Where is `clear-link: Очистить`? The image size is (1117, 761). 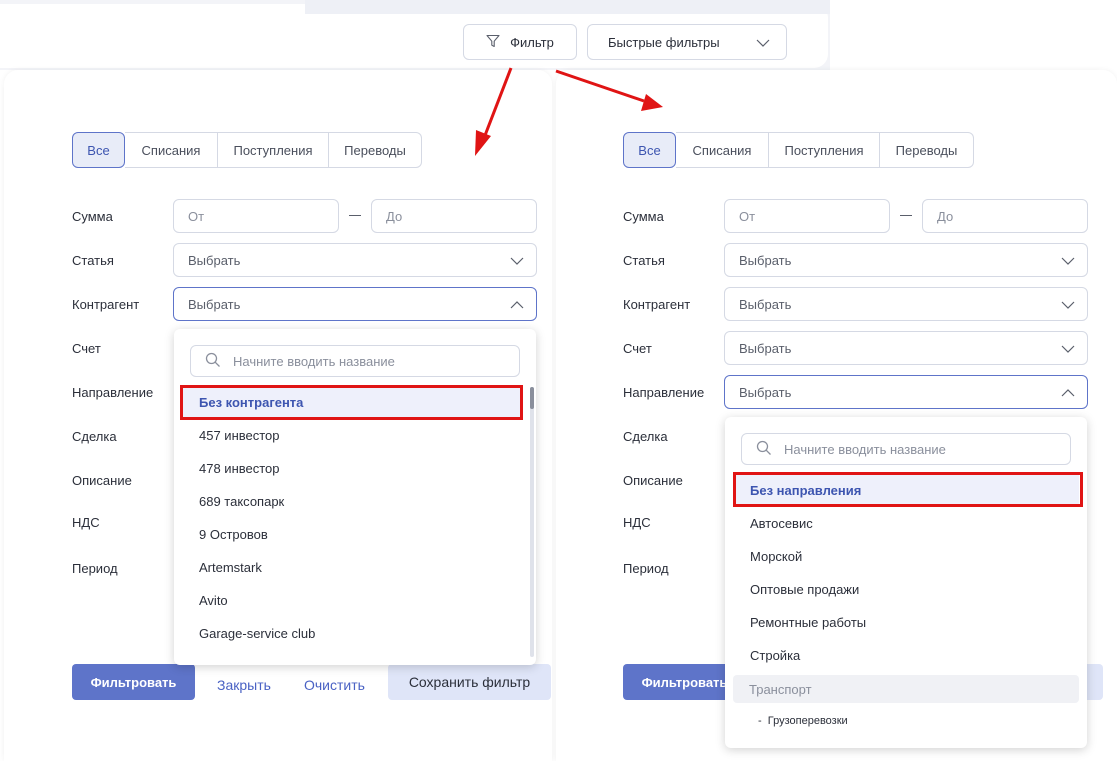 clear-link: Очистить is located at coordinates (334, 685).